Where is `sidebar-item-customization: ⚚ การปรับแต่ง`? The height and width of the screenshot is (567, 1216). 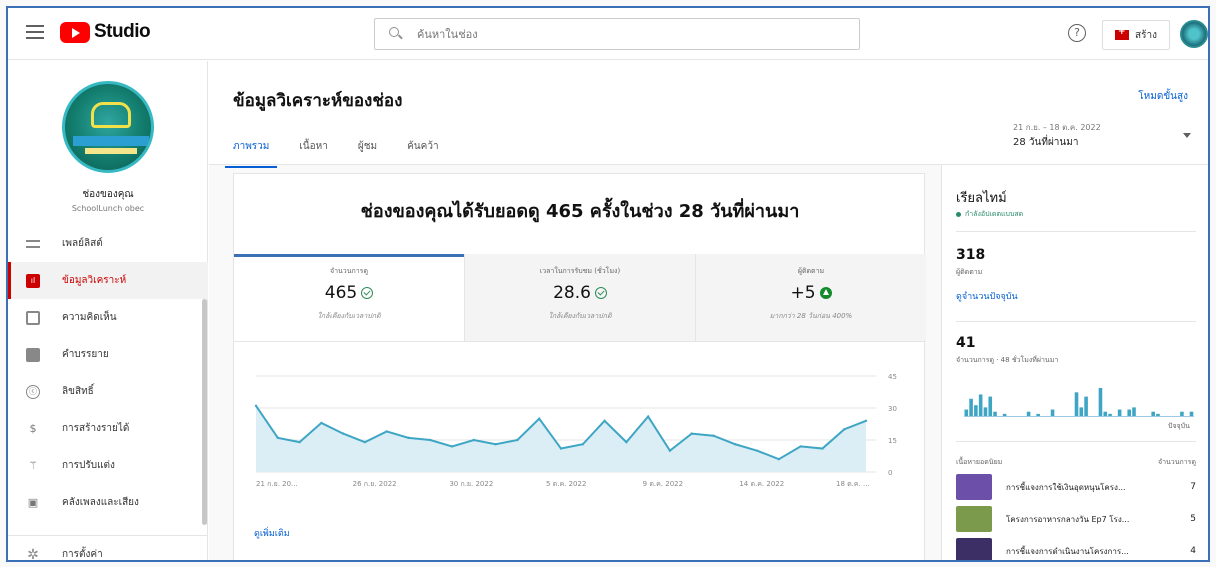 sidebar-item-customization: ⚚ การปรับแต่ง is located at coordinates (108, 465).